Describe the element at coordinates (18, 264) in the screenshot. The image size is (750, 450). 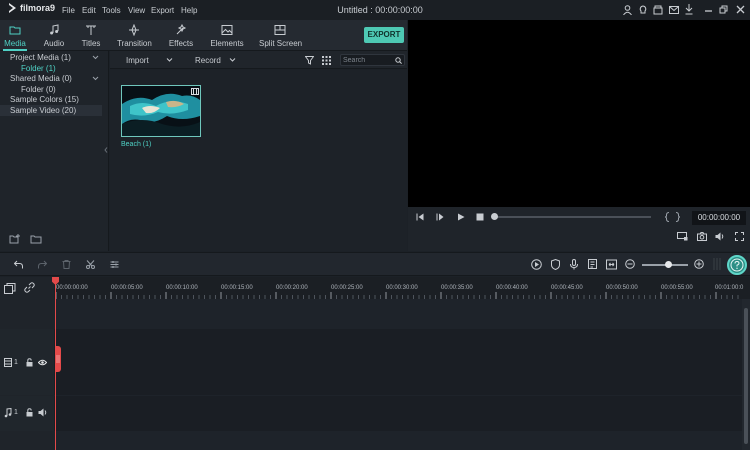
I see `undo-icon` at that location.